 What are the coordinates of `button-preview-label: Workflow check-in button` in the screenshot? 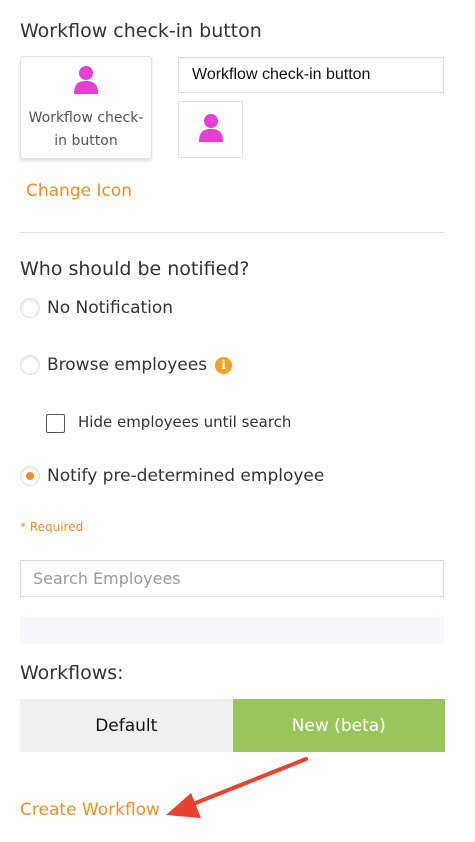 It's located at (86, 129).